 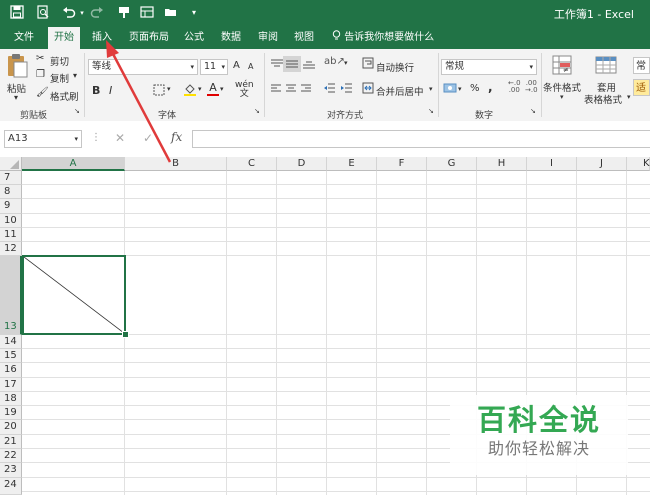 I want to click on watermark-subtitle: 助你轻松解决, so click(x=538, y=448).